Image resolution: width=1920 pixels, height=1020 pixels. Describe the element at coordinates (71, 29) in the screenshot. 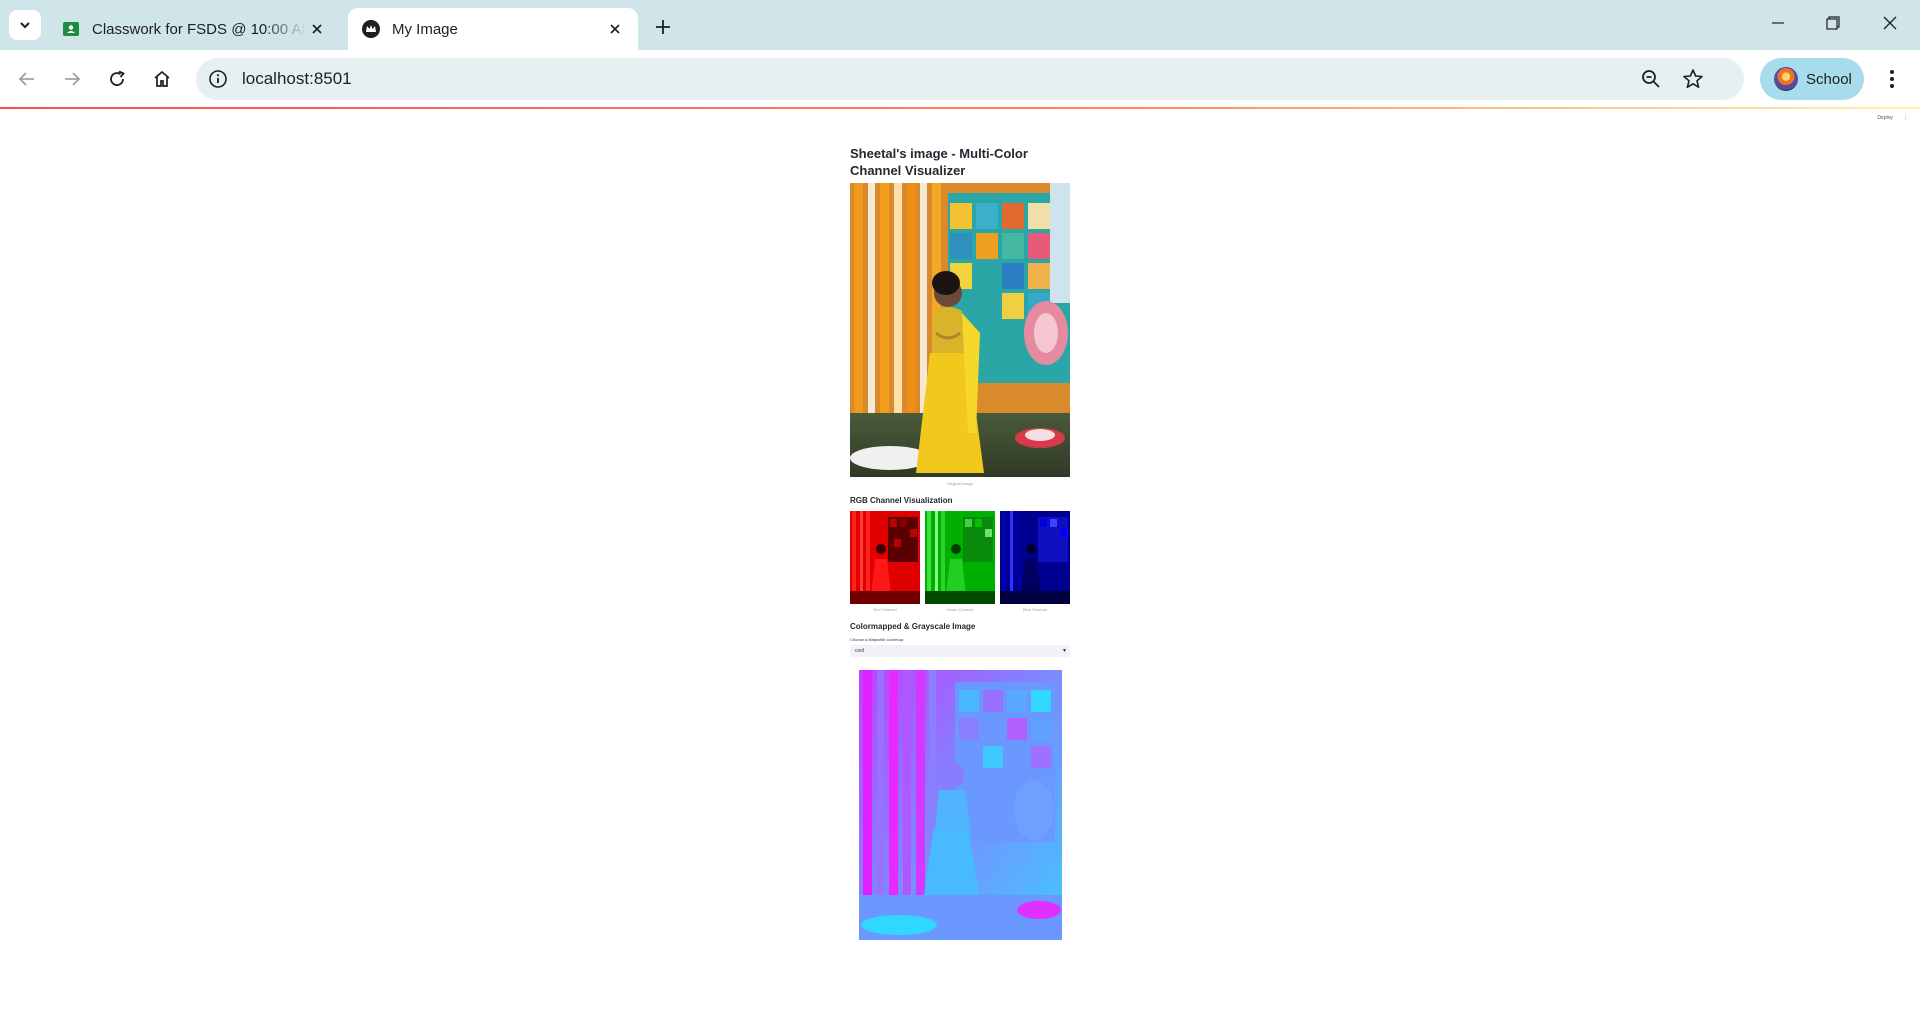

I see `google-classroom-icon` at that location.